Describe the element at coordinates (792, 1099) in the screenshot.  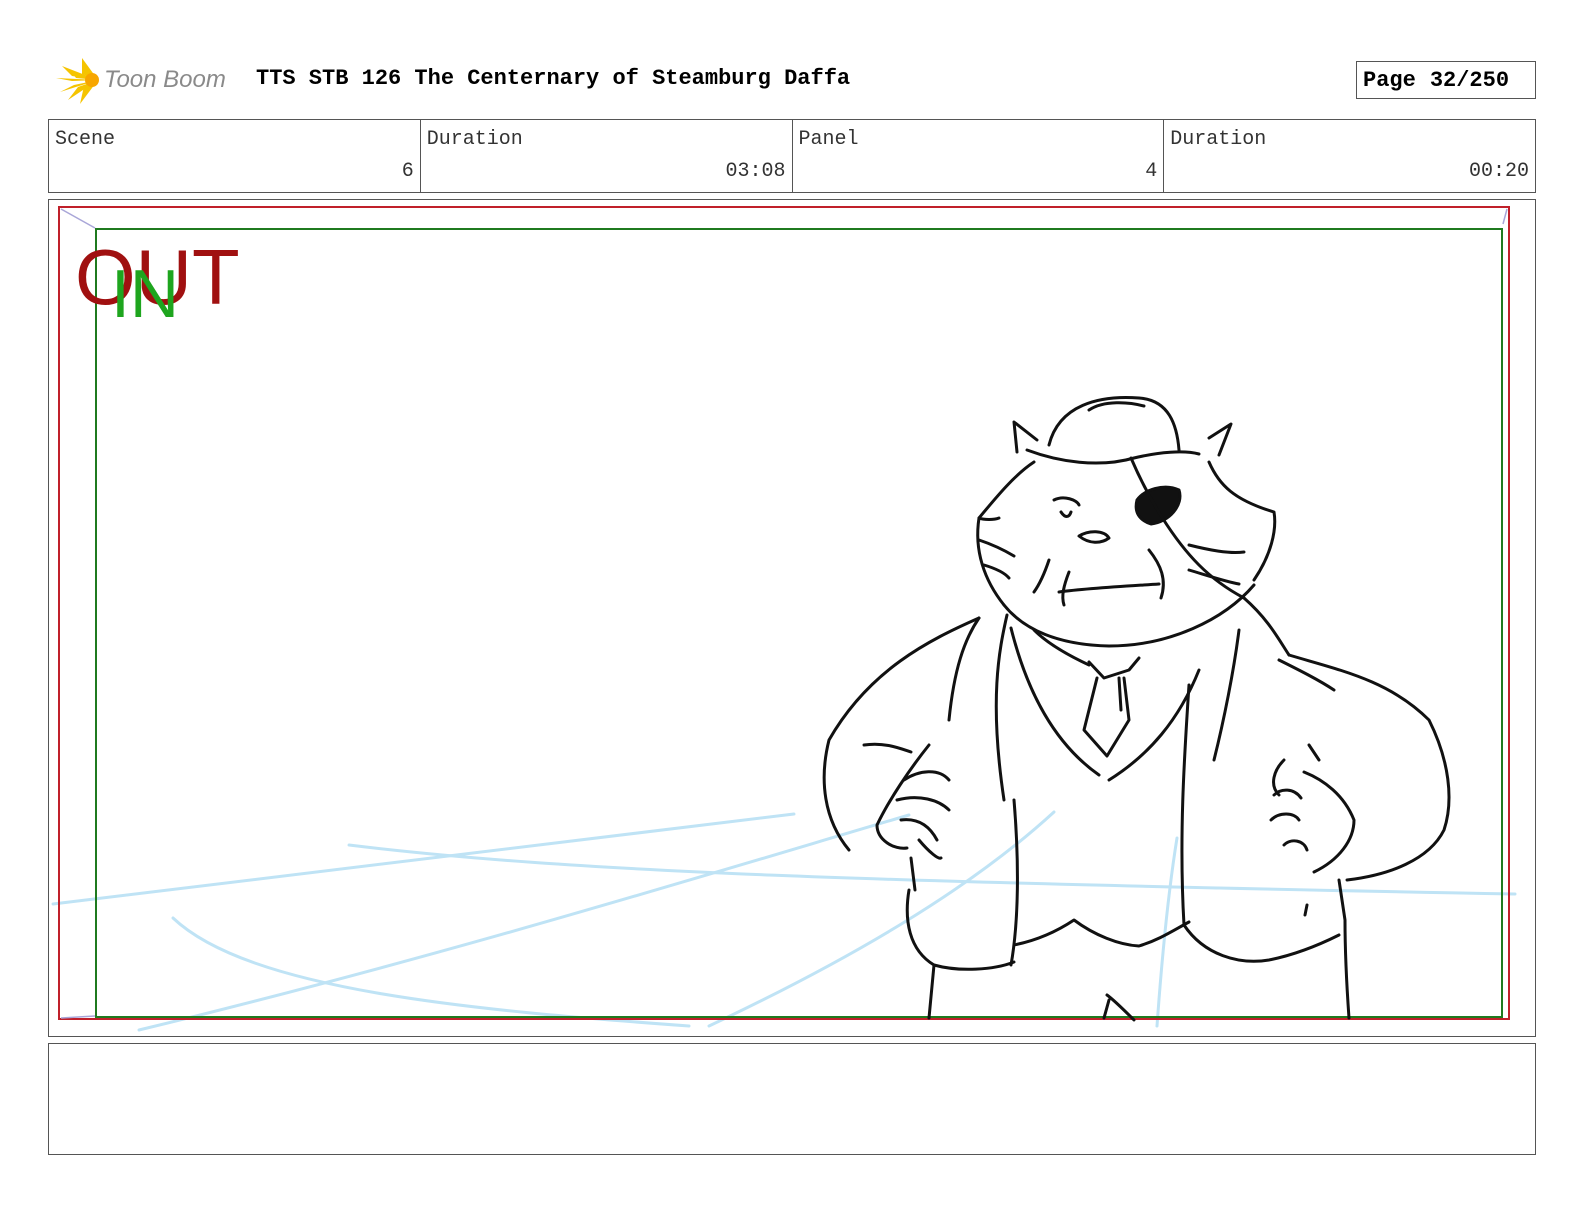
I see `panel-notes-box` at that location.